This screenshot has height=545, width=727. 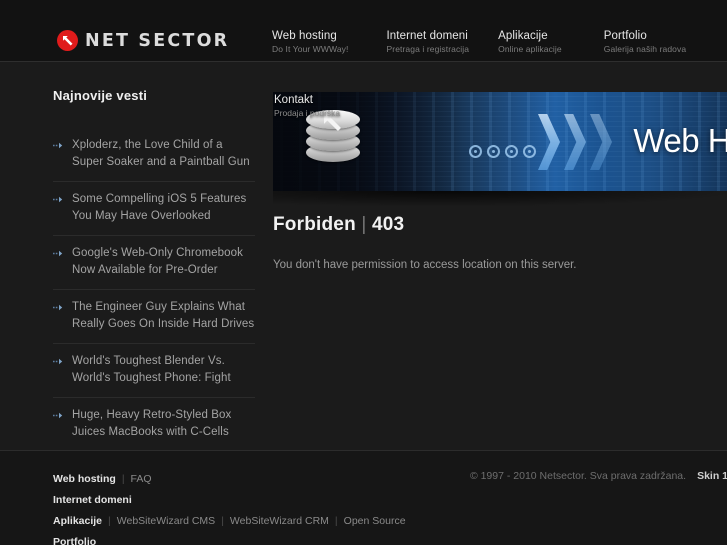 What do you see at coordinates (77, 521) in the screenshot?
I see `footer-link-aplikacije: Aplikacije` at bounding box center [77, 521].